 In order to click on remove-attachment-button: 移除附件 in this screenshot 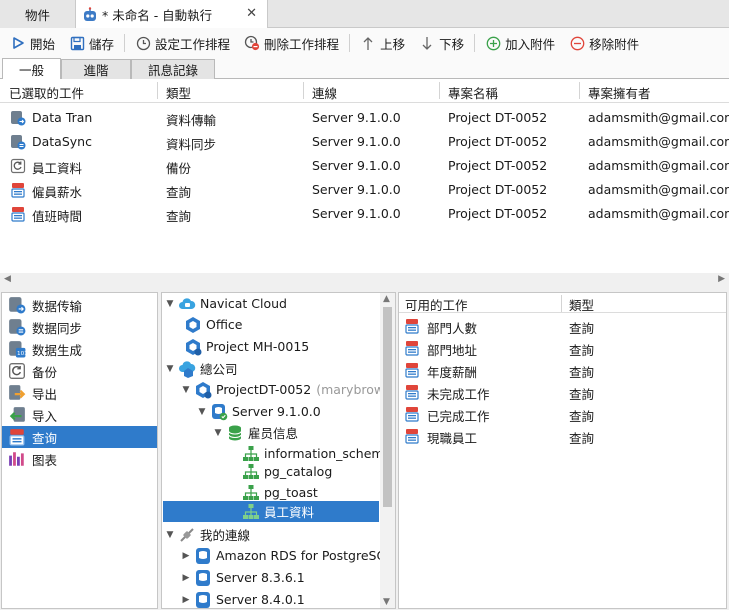, I will do `click(604, 43)`.